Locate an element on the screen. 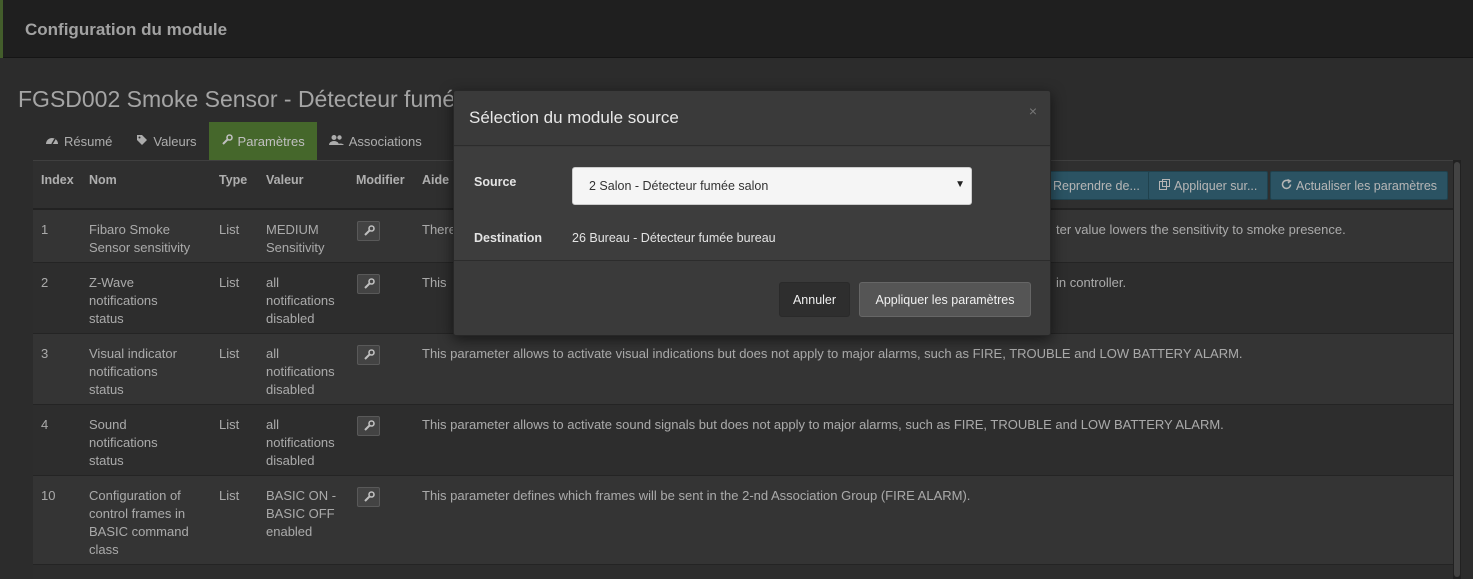 The width and height of the screenshot is (1473, 579). dialog-header: Sélection du module source × is located at coordinates (752, 118).